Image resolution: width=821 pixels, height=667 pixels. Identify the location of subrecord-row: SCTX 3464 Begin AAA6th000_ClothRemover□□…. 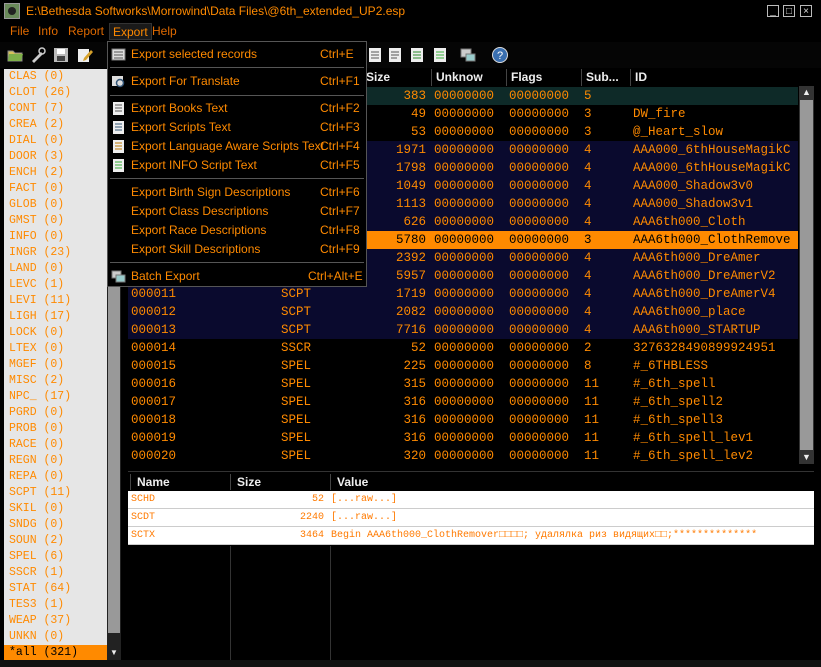
(471, 536).